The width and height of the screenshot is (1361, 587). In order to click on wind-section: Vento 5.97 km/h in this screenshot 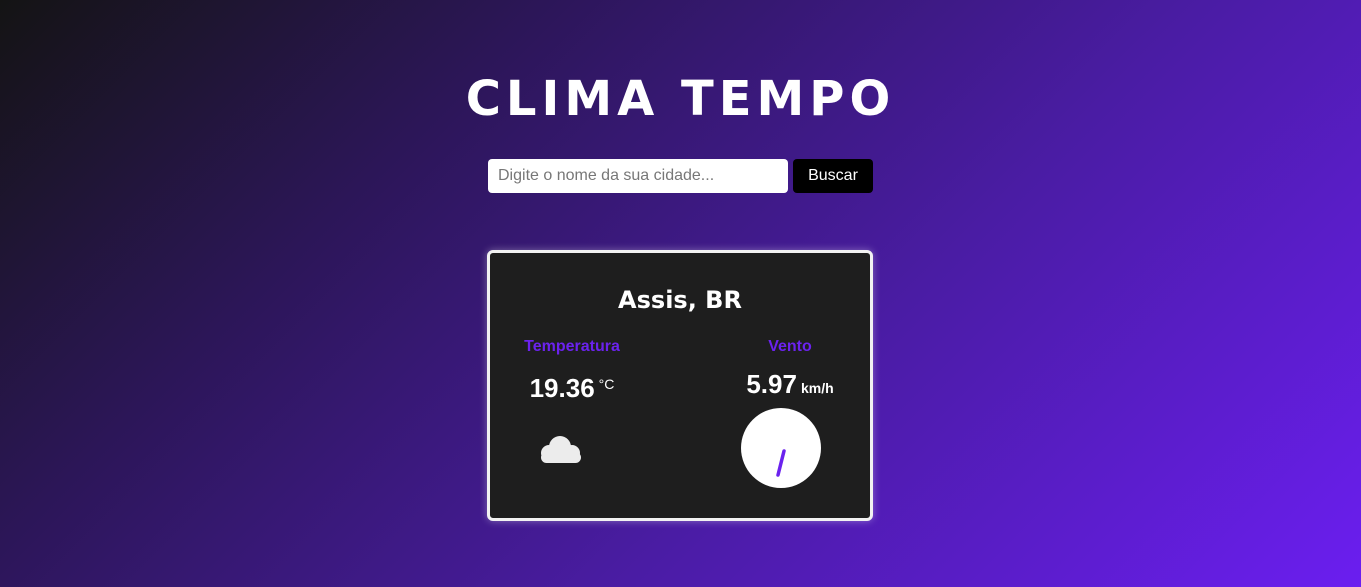, I will do `click(790, 370)`.